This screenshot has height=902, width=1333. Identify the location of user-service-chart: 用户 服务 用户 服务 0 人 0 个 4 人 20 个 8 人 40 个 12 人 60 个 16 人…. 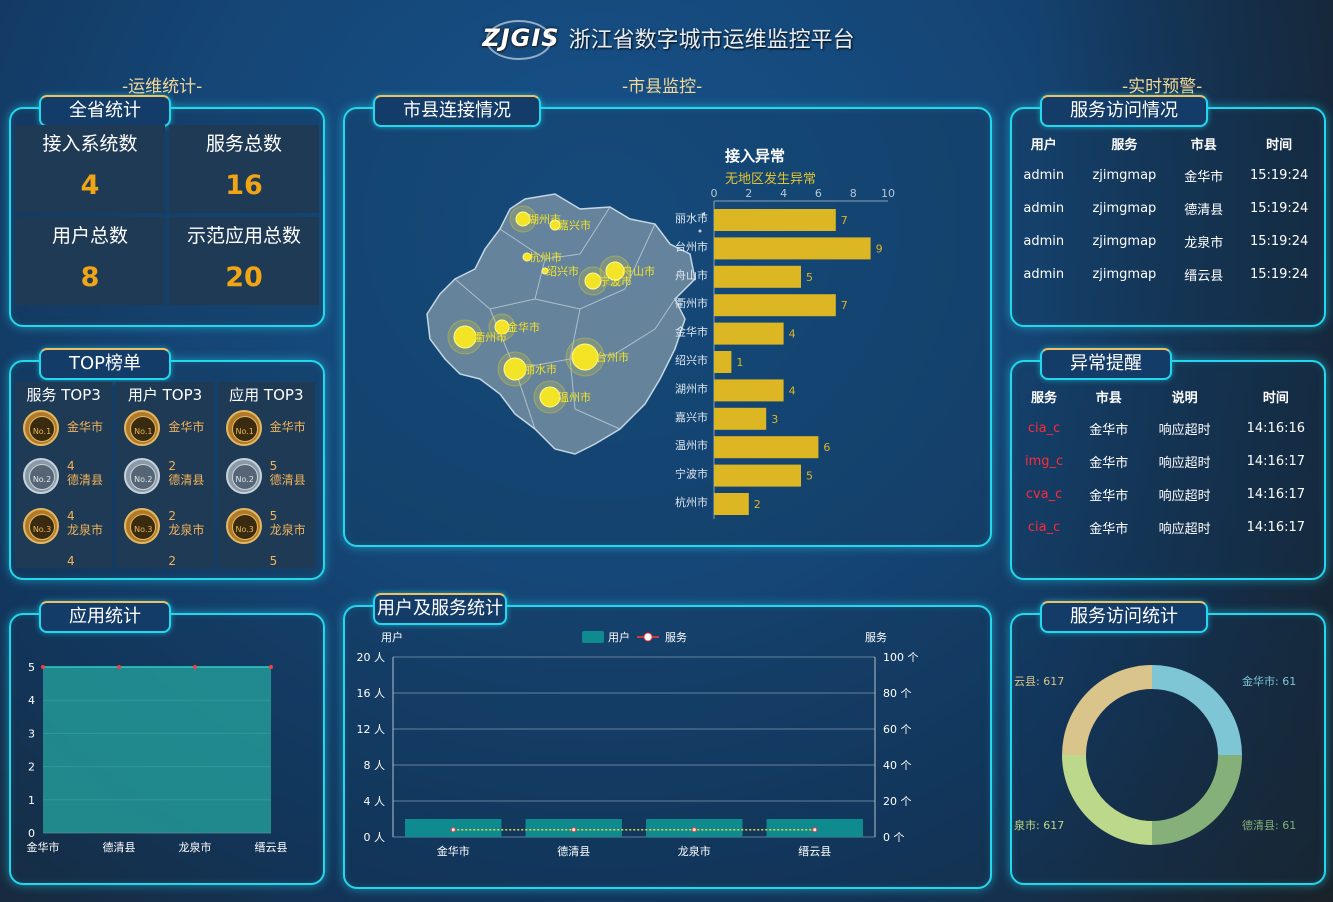
(638, 744).